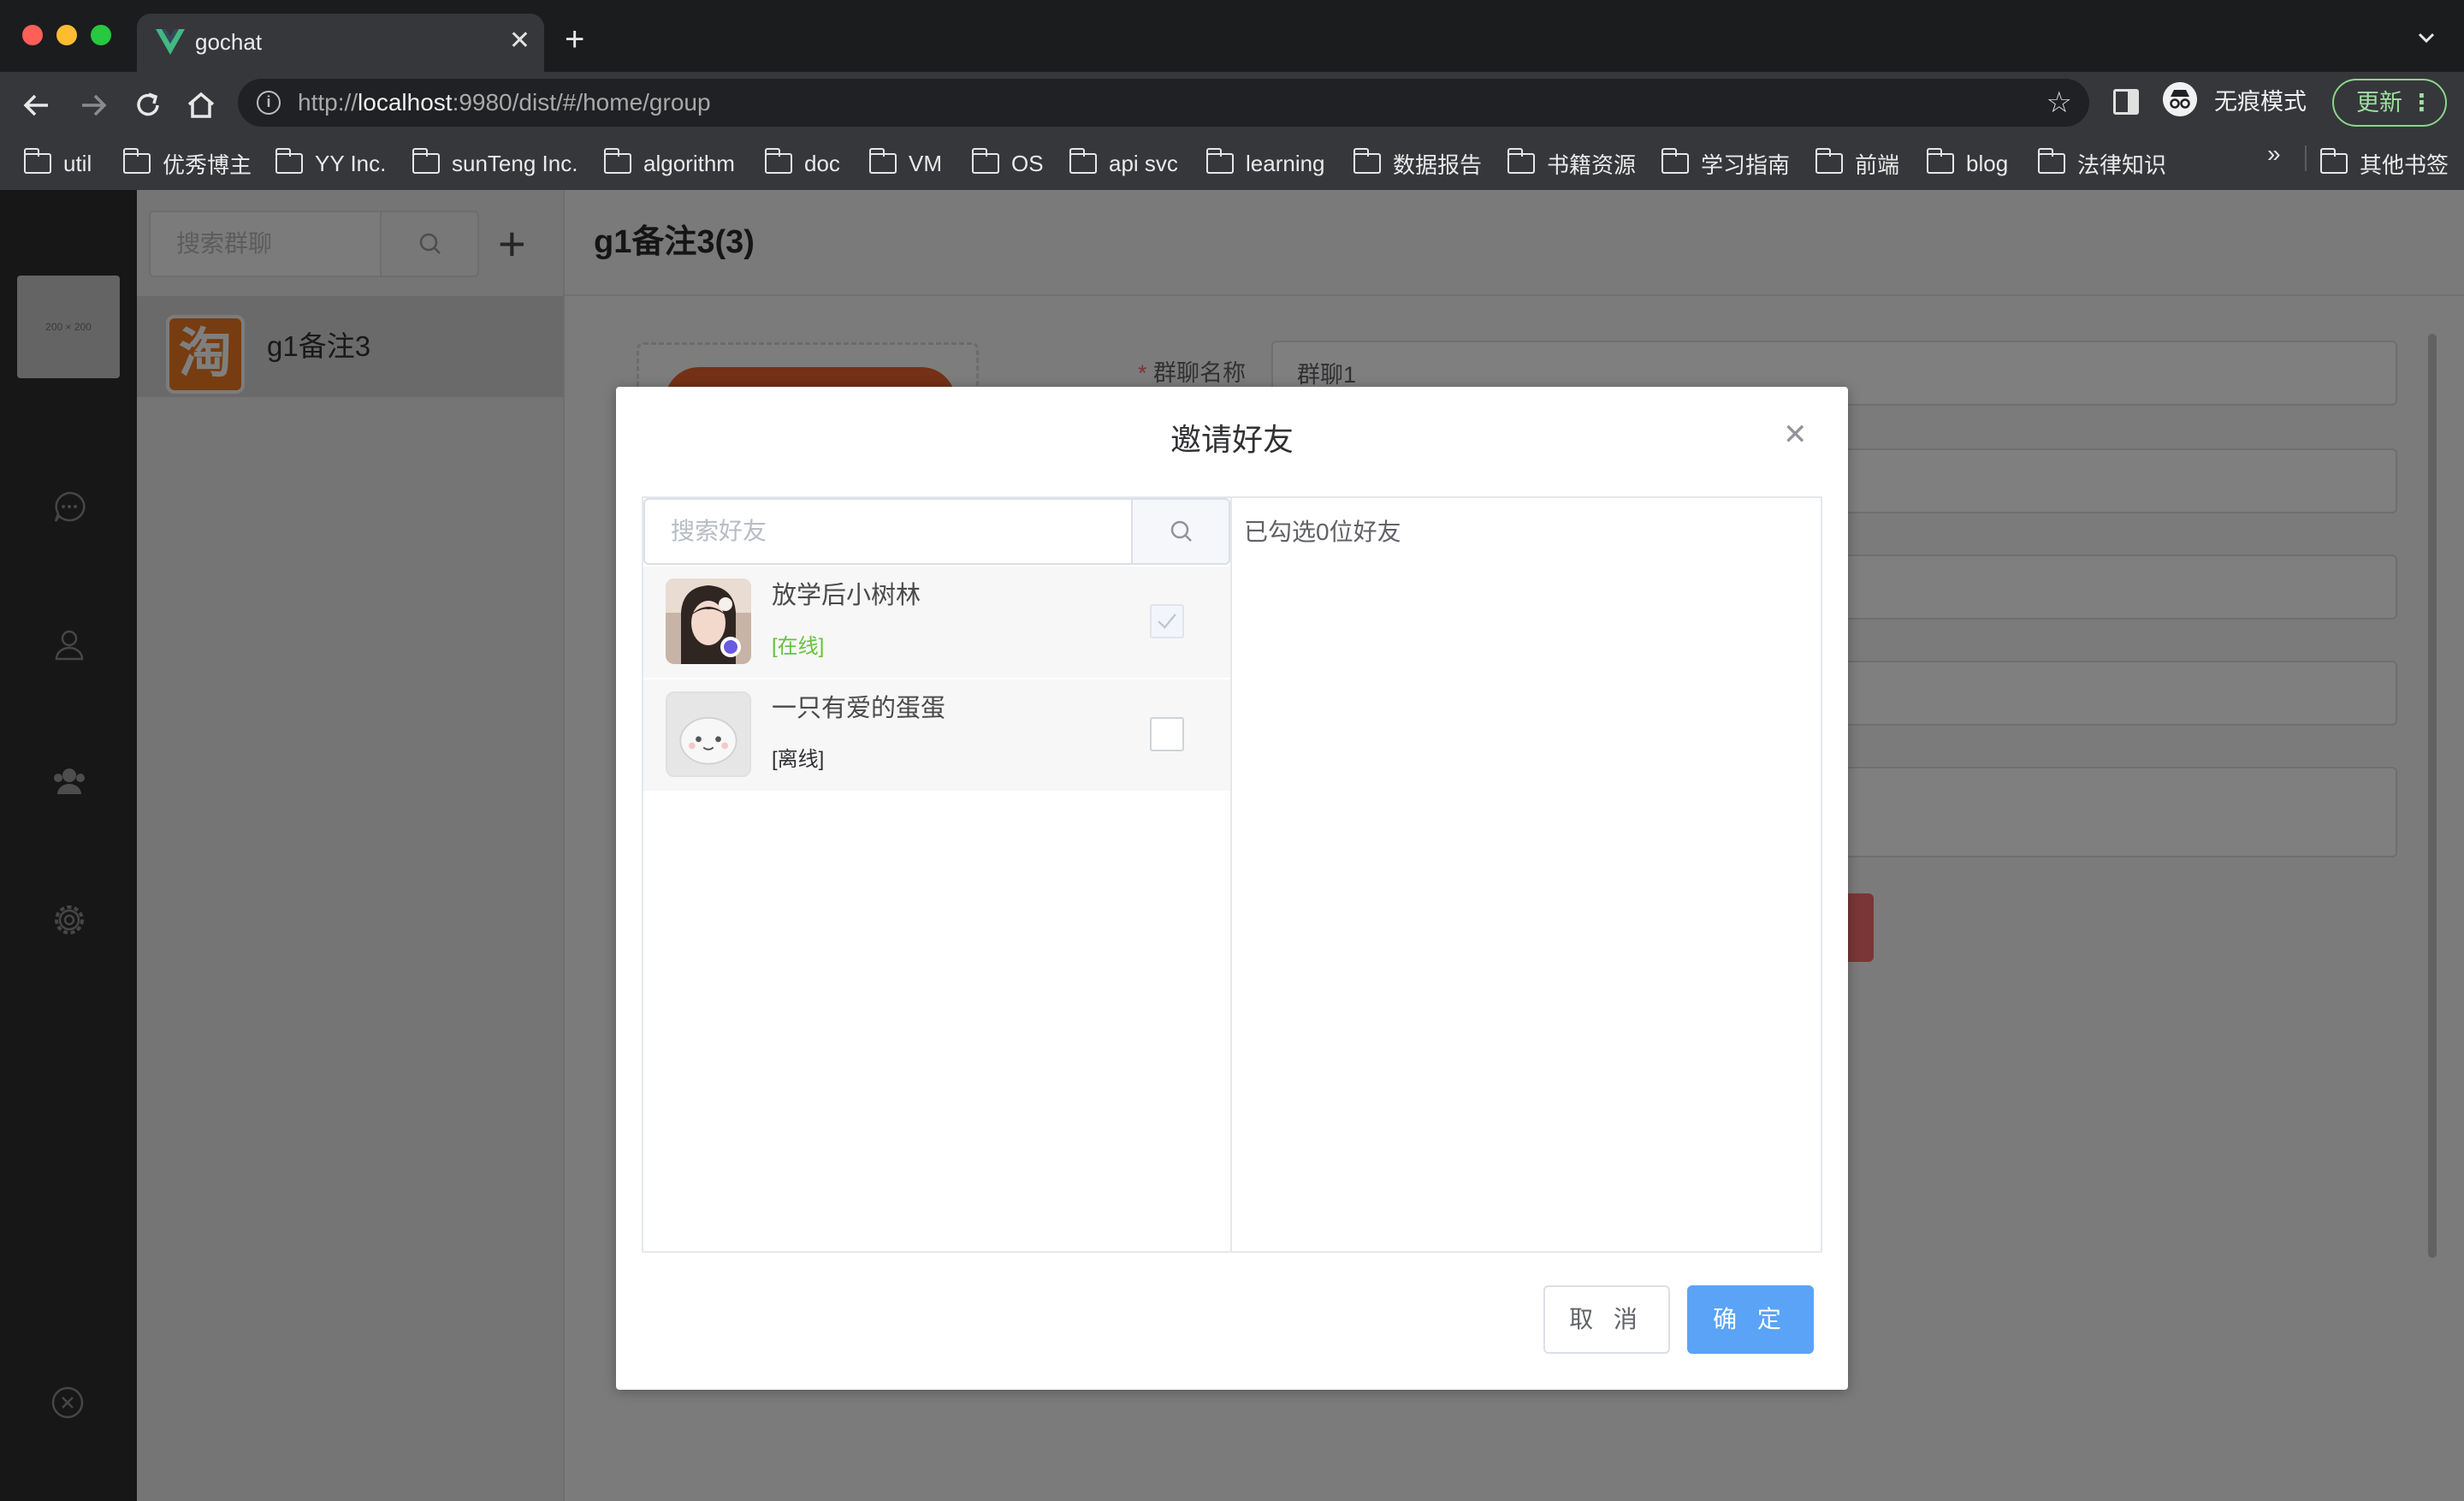 This screenshot has height=1501, width=2464. What do you see at coordinates (2274, 154) in the screenshot?
I see `bookmarks-overflow-button: »` at bounding box center [2274, 154].